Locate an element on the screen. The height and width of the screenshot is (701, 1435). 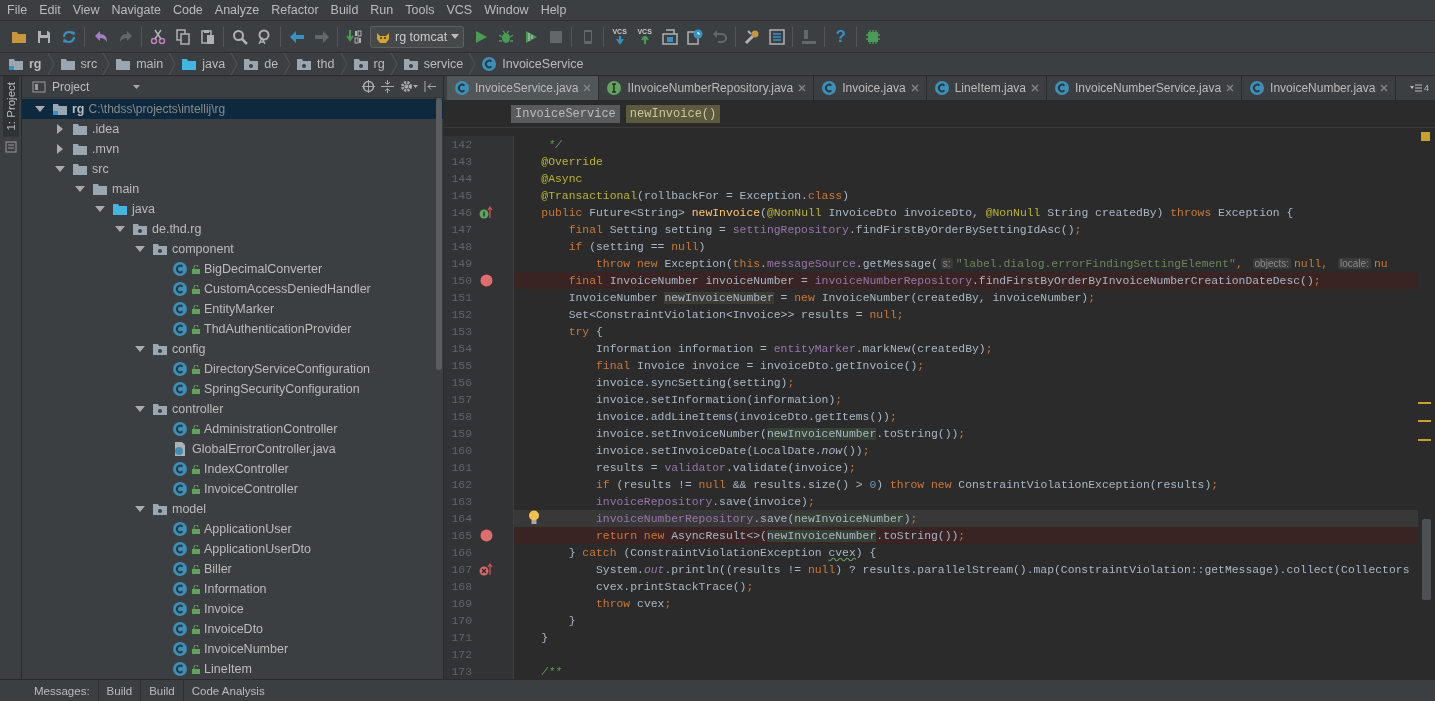
code-line: invoice.setInvoiceNumber(newInvoiceNumber.toString()); is located at coordinates (781, 434).